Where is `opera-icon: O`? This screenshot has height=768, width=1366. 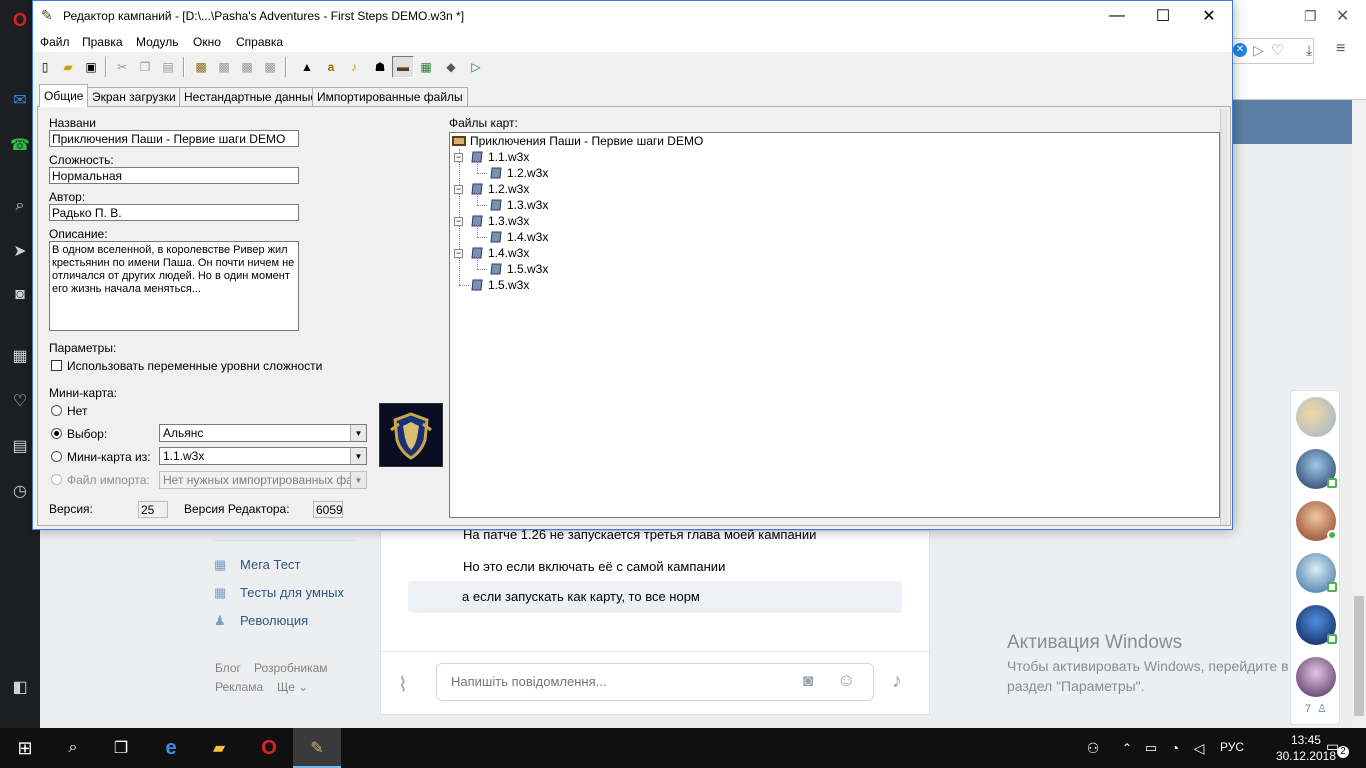 opera-icon: O is located at coordinates (269, 748).